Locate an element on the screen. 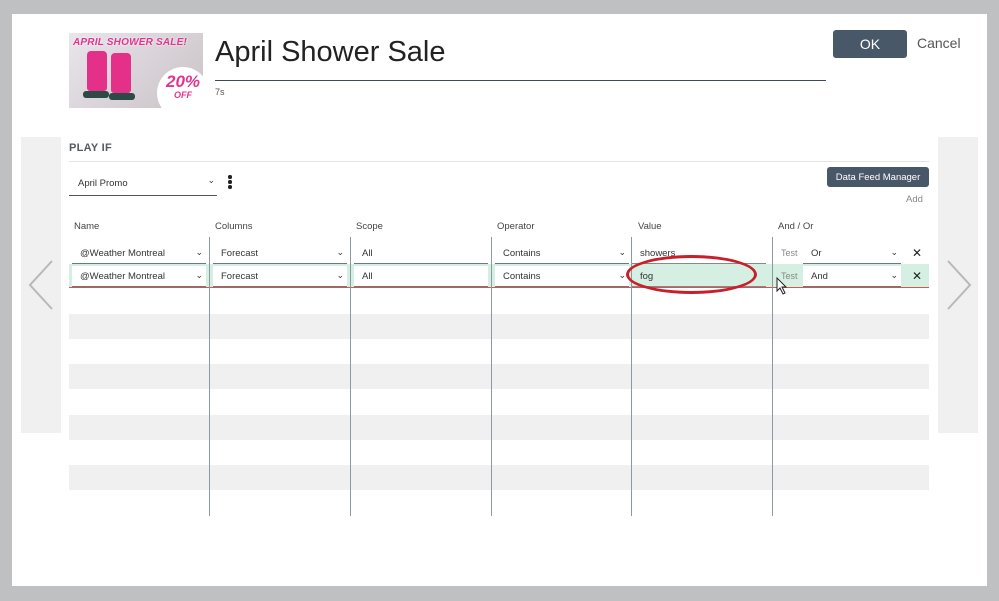 The height and width of the screenshot is (601, 999). column-header-name: Name is located at coordinates (87, 226).